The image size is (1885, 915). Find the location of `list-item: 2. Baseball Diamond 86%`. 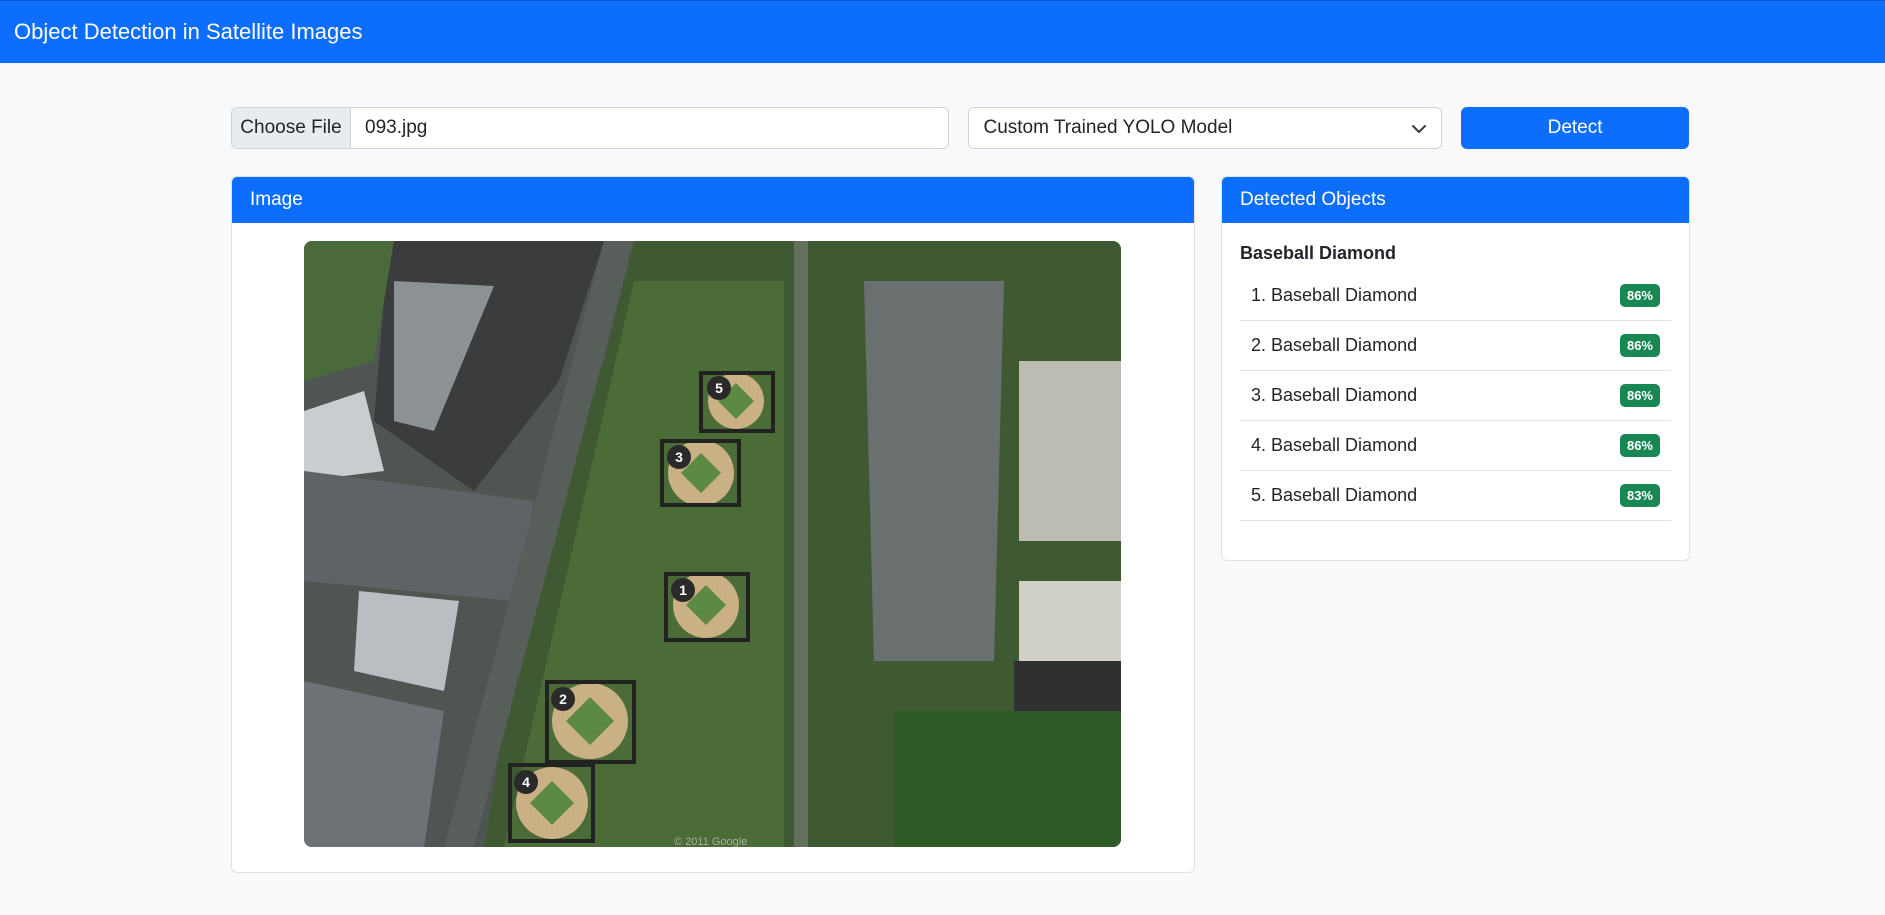

list-item: 2. Baseball Diamond 86% is located at coordinates (1455, 346).